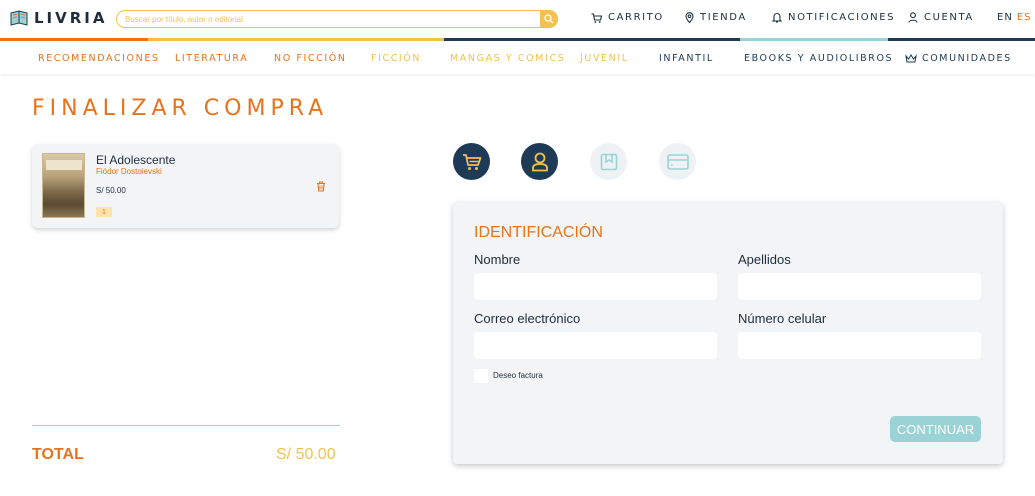 This screenshot has width=1035, height=496. I want to click on category-ebooks-audiolibros: EBOOKS Y AUDIOLIBROS, so click(818, 58).